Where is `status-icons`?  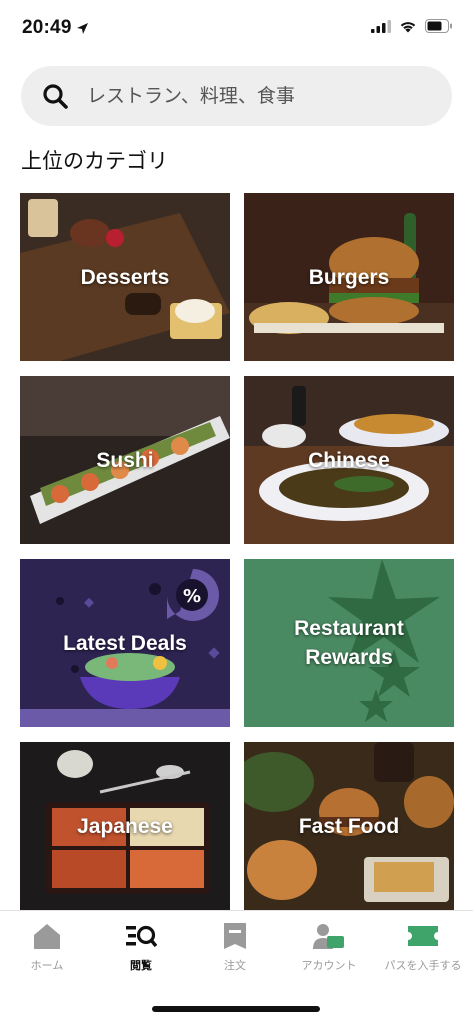 status-icons is located at coordinates (412, 26).